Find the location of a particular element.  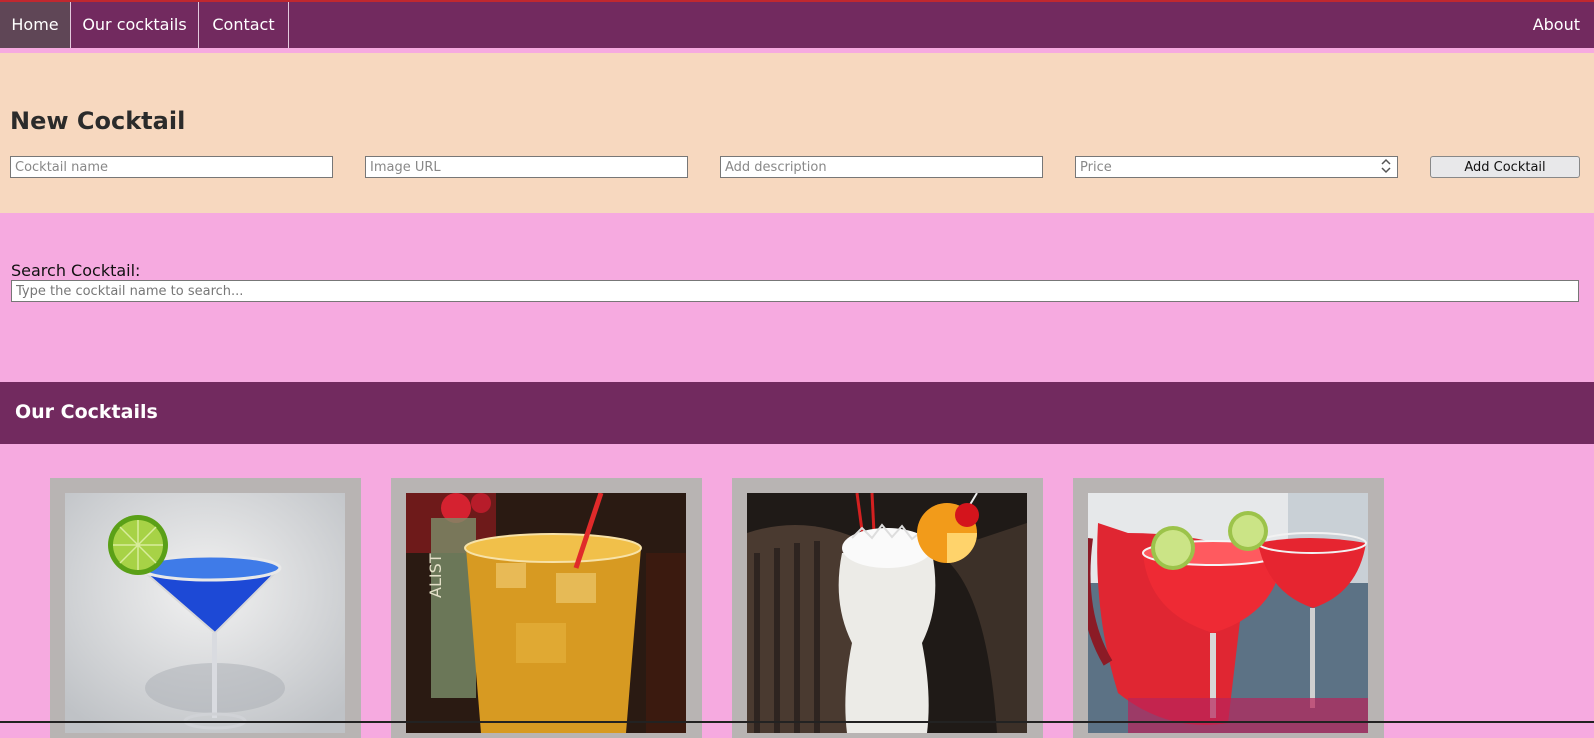

price-stepper-icon is located at coordinates (1386, 167).